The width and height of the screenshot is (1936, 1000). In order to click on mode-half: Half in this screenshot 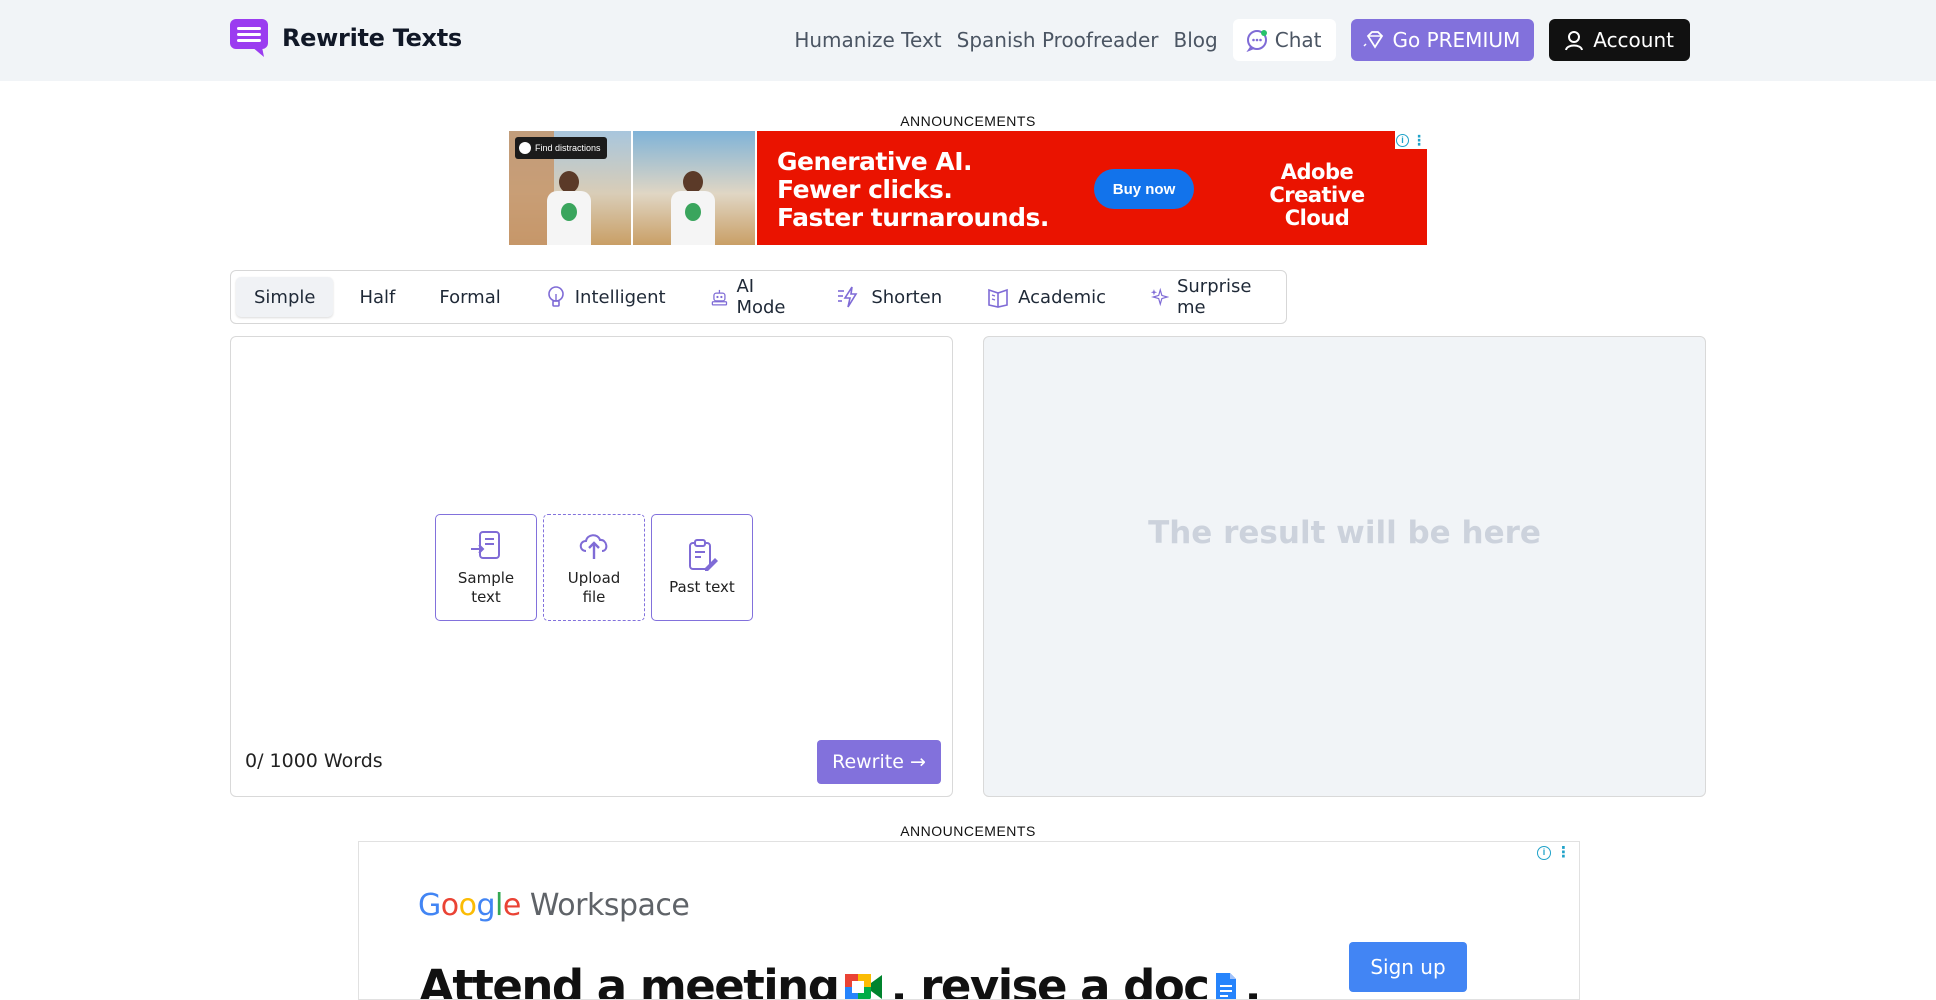, I will do `click(377, 297)`.